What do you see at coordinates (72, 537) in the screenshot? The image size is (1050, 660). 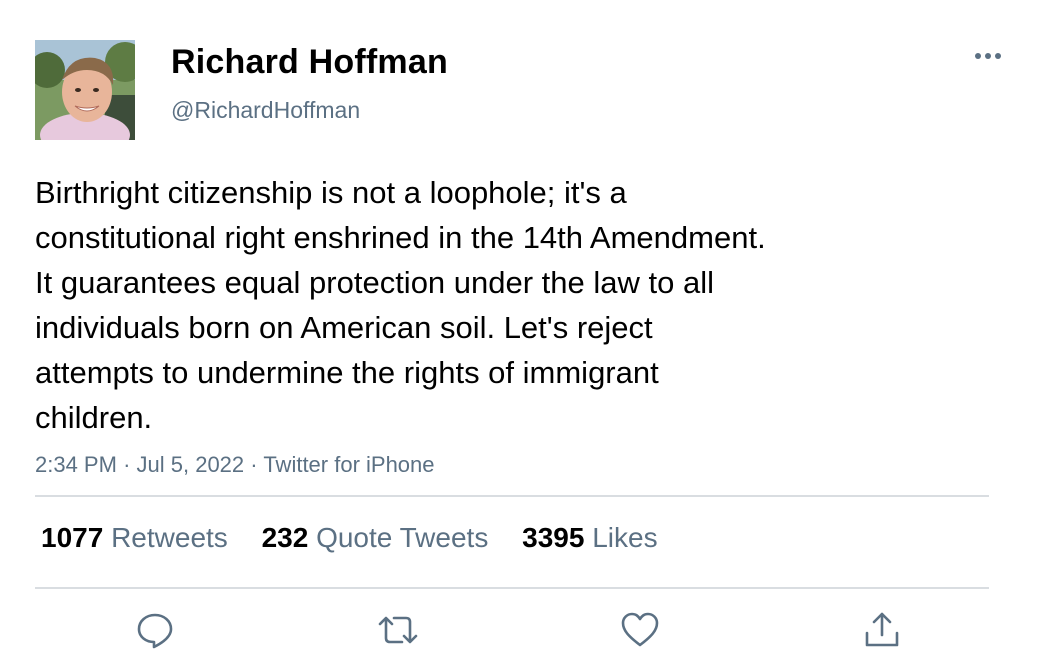 I see `retweets-count: 1077` at bounding box center [72, 537].